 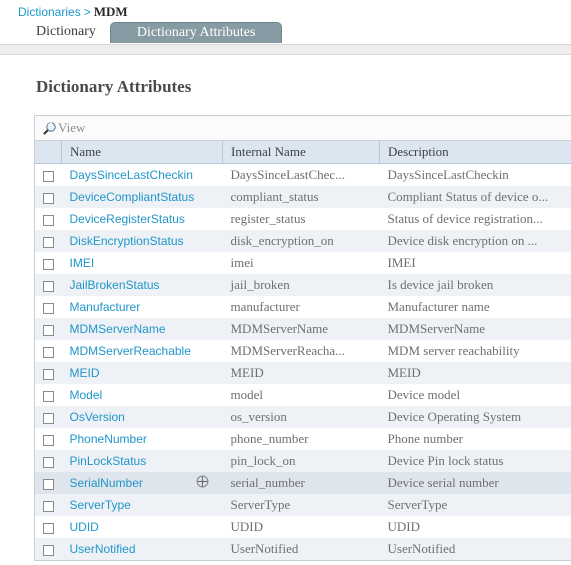 I want to click on cell-description: MDM server reachability, so click(x=475, y=351).